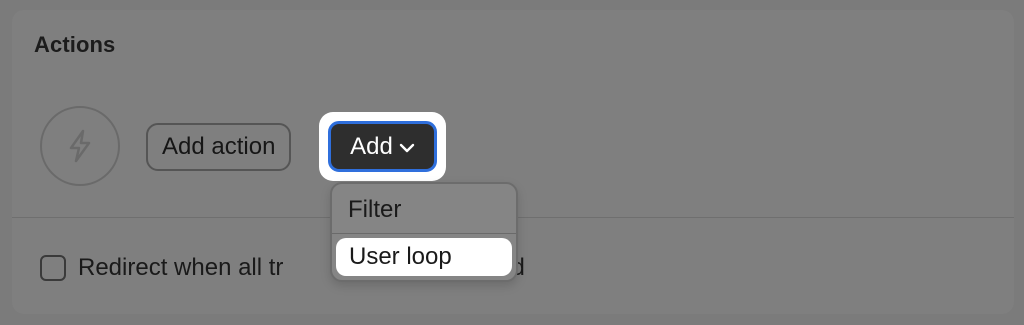  Describe the element at coordinates (407, 148) in the screenshot. I see `chevron-down-icon` at that location.